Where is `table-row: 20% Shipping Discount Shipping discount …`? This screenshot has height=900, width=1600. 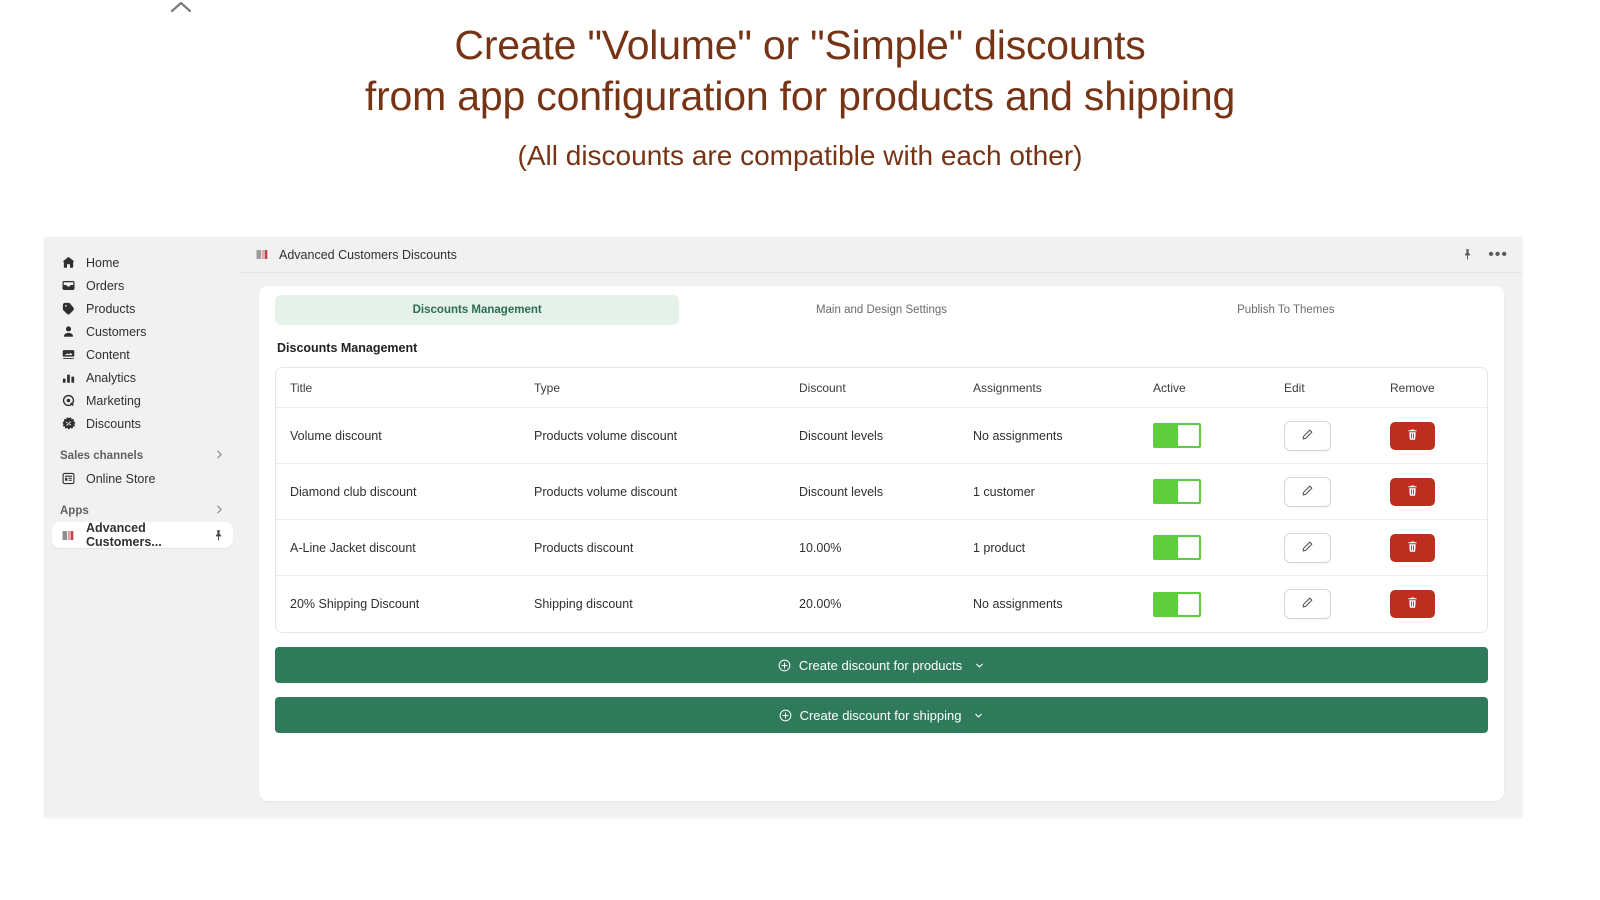
table-row: 20% Shipping Discount Shipping discount … is located at coordinates (881, 604).